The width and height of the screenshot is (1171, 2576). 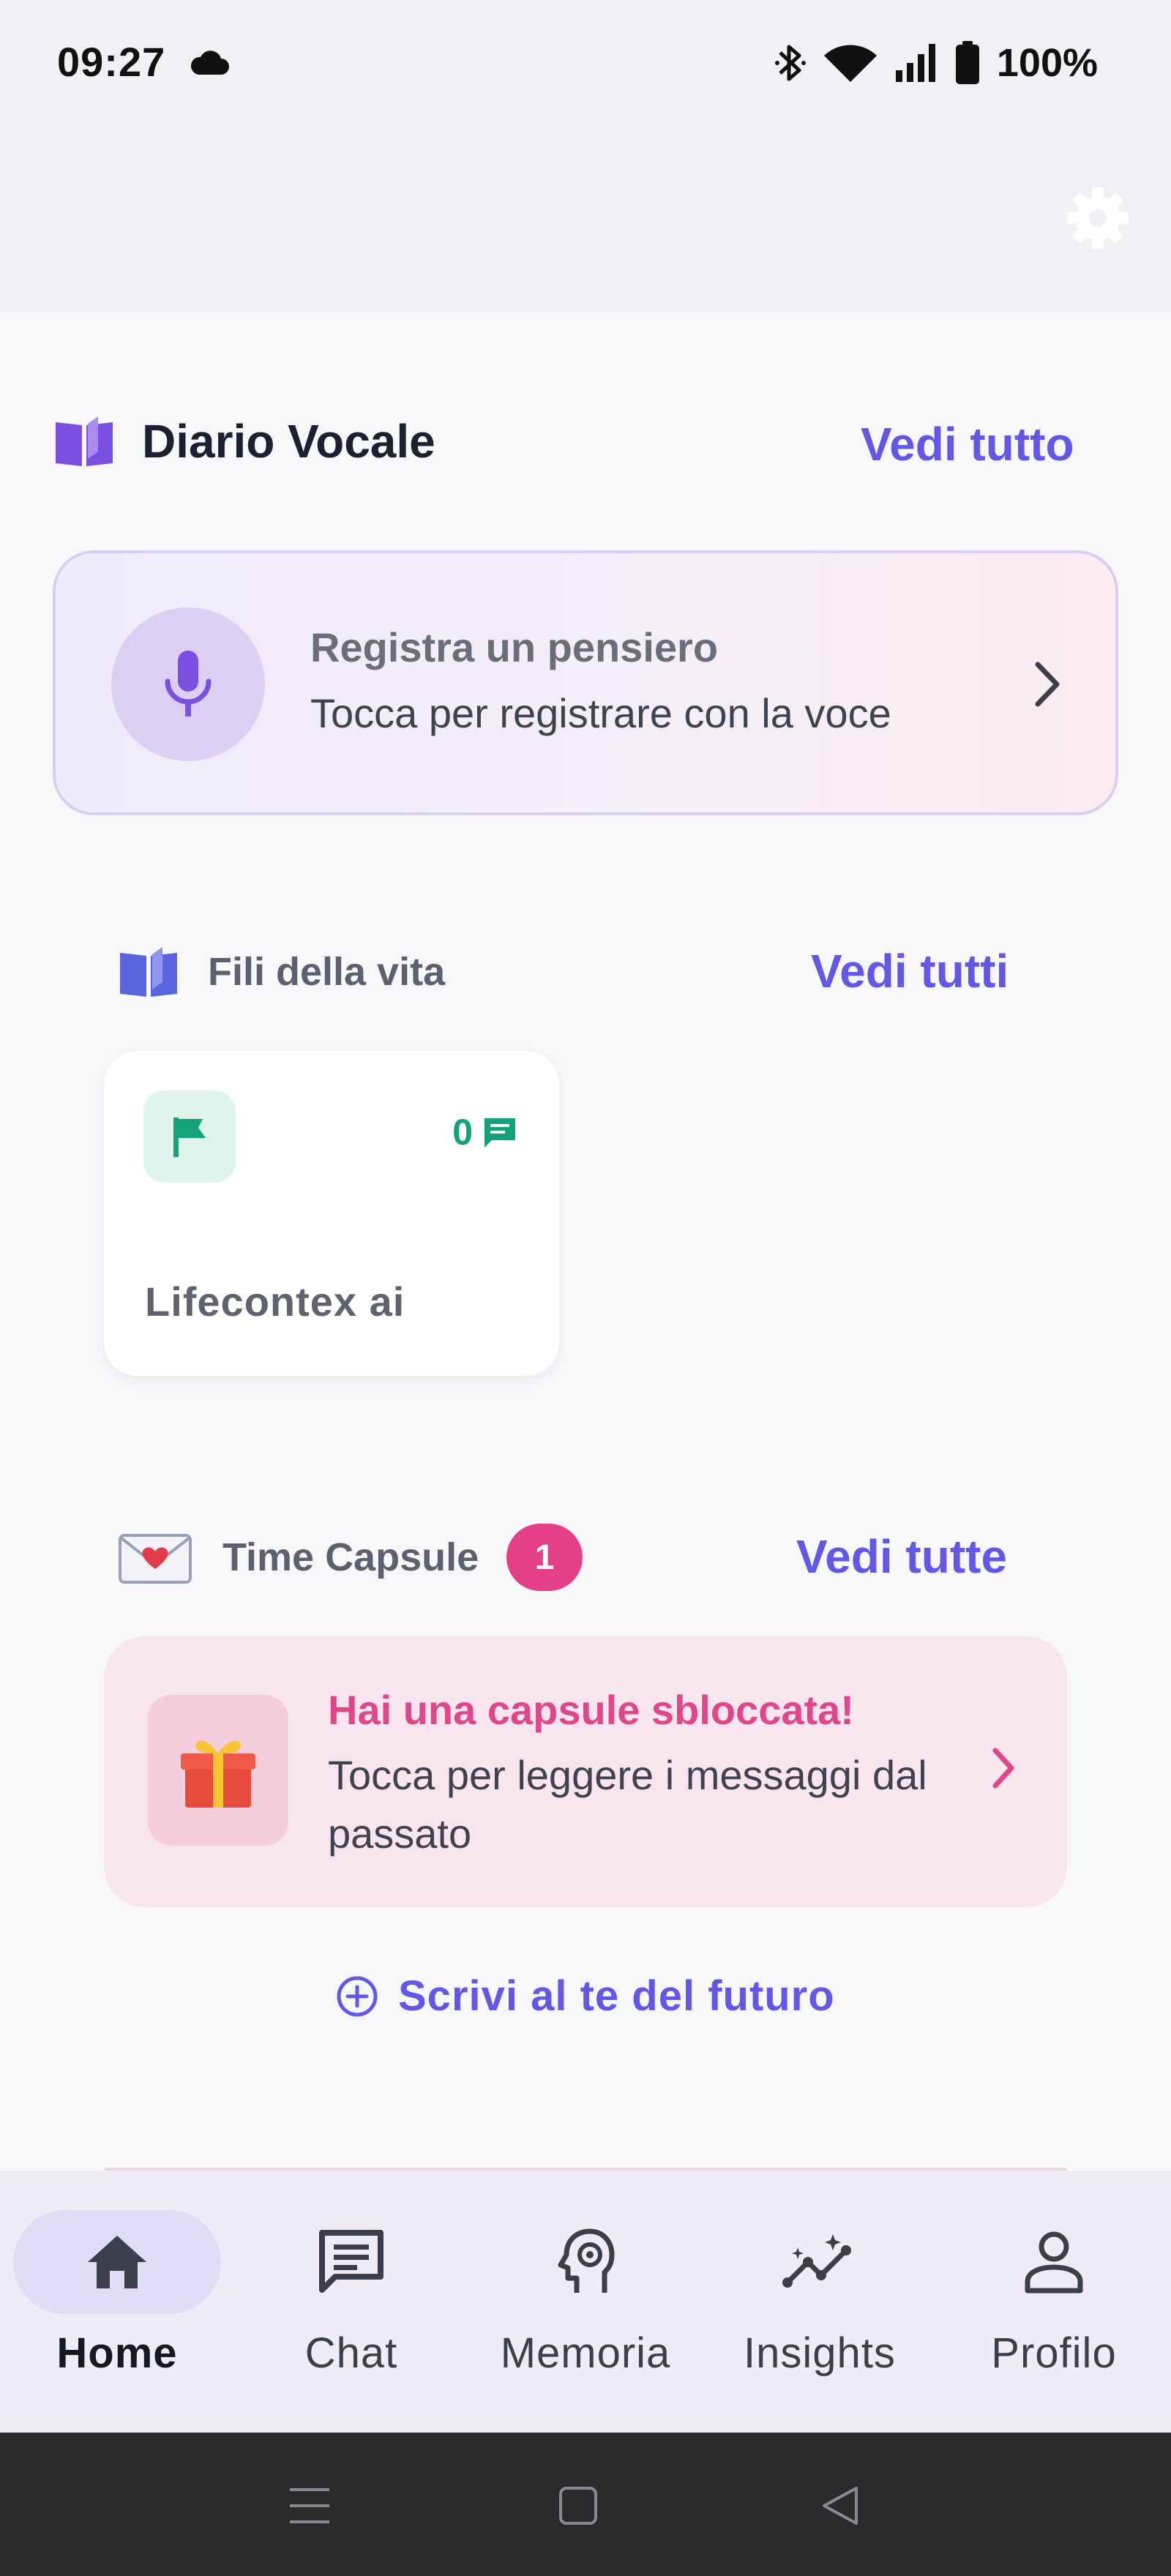 What do you see at coordinates (463, 1132) in the screenshot?
I see `message-count-value: 0` at bounding box center [463, 1132].